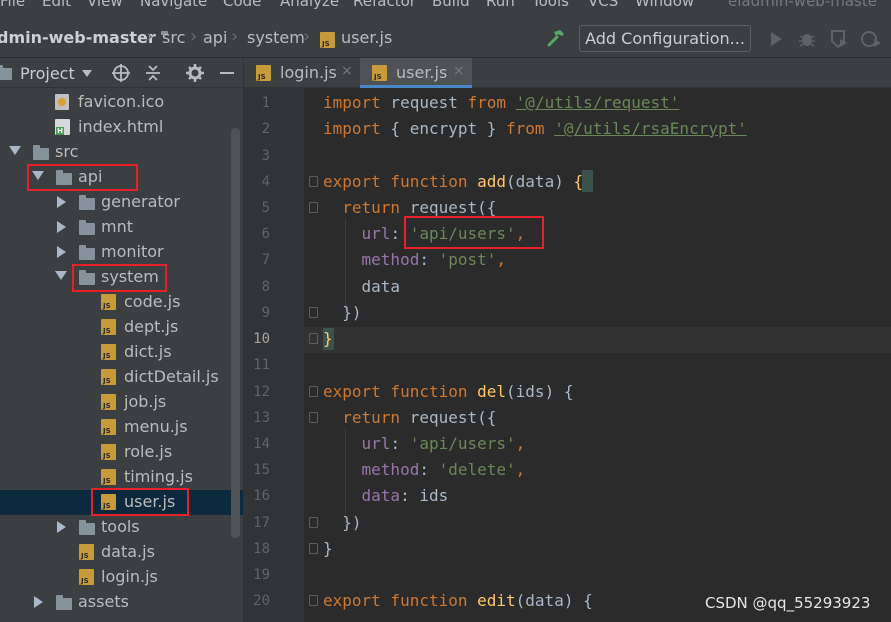  What do you see at coordinates (235, 333) in the screenshot?
I see `project-scrollbar` at bounding box center [235, 333].